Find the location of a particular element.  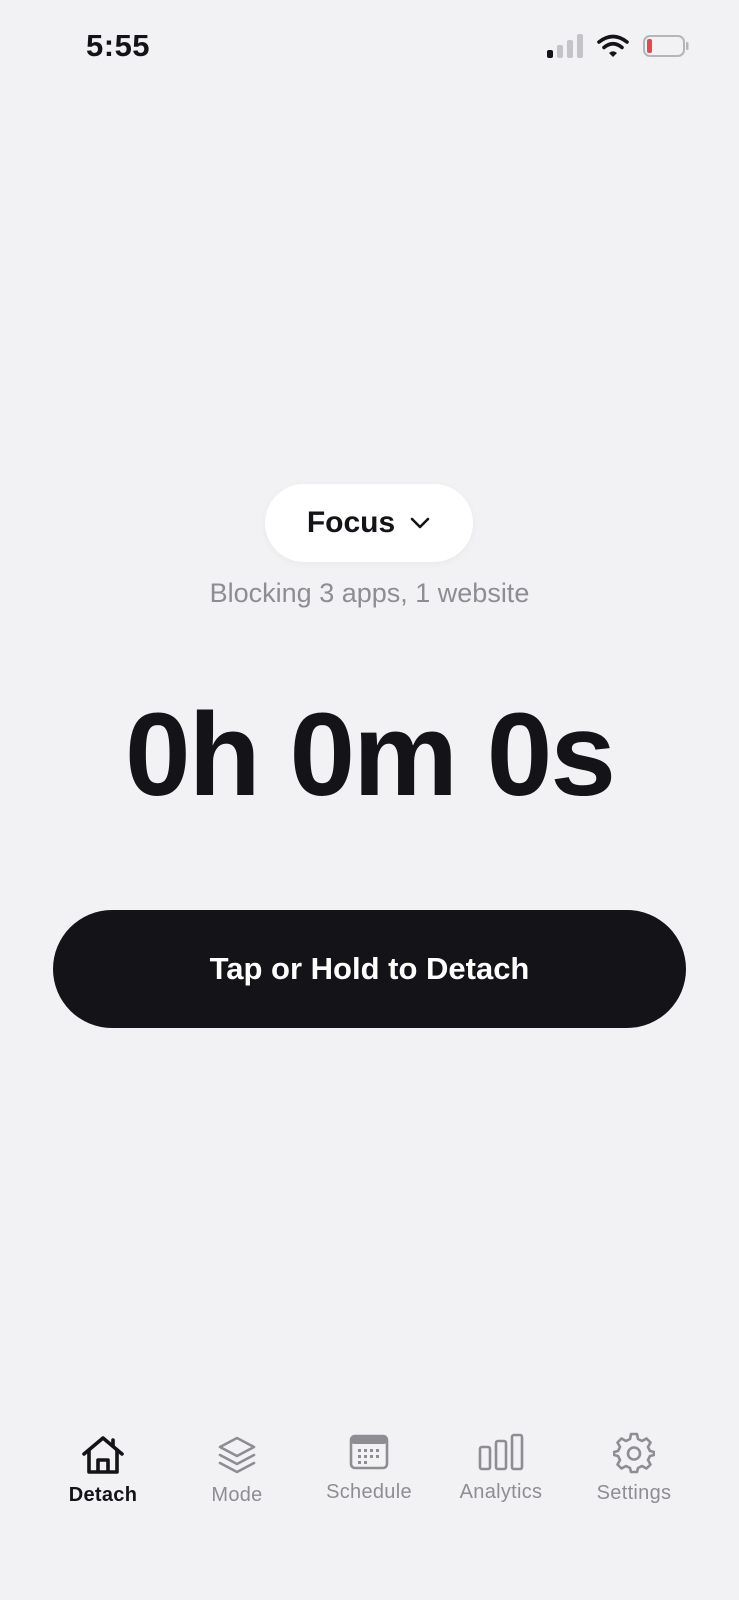

mode-label: Focus is located at coordinates (351, 522).